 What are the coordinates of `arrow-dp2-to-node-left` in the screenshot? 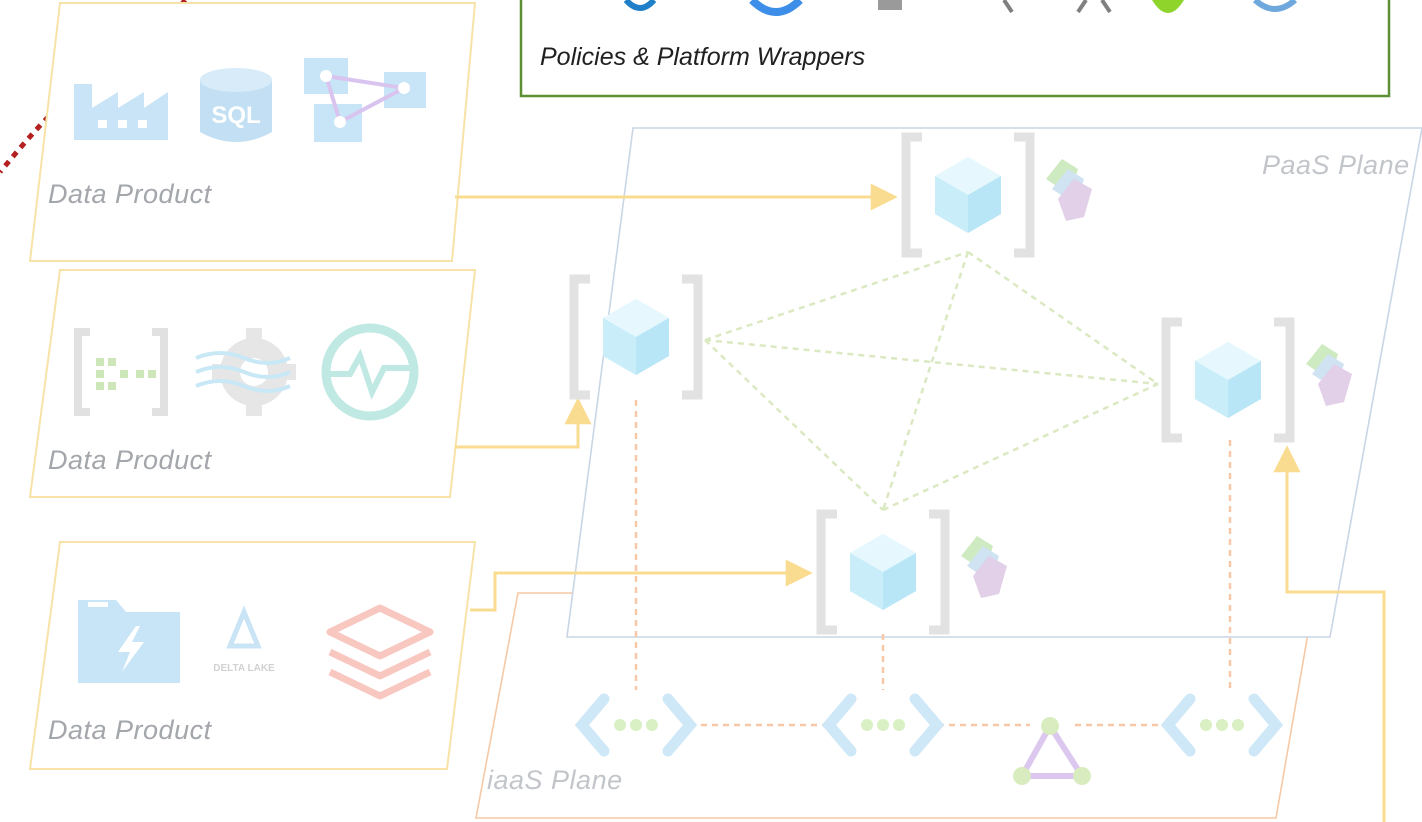 It's located at (523, 423).